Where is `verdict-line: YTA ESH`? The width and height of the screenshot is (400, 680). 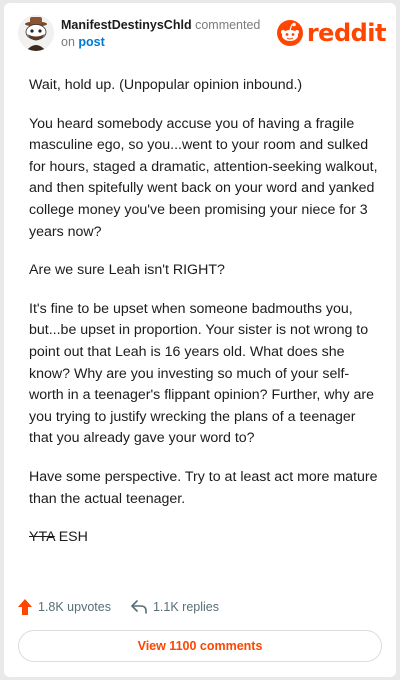
verdict-line: YTA ESH is located at coordinates (204, 538).